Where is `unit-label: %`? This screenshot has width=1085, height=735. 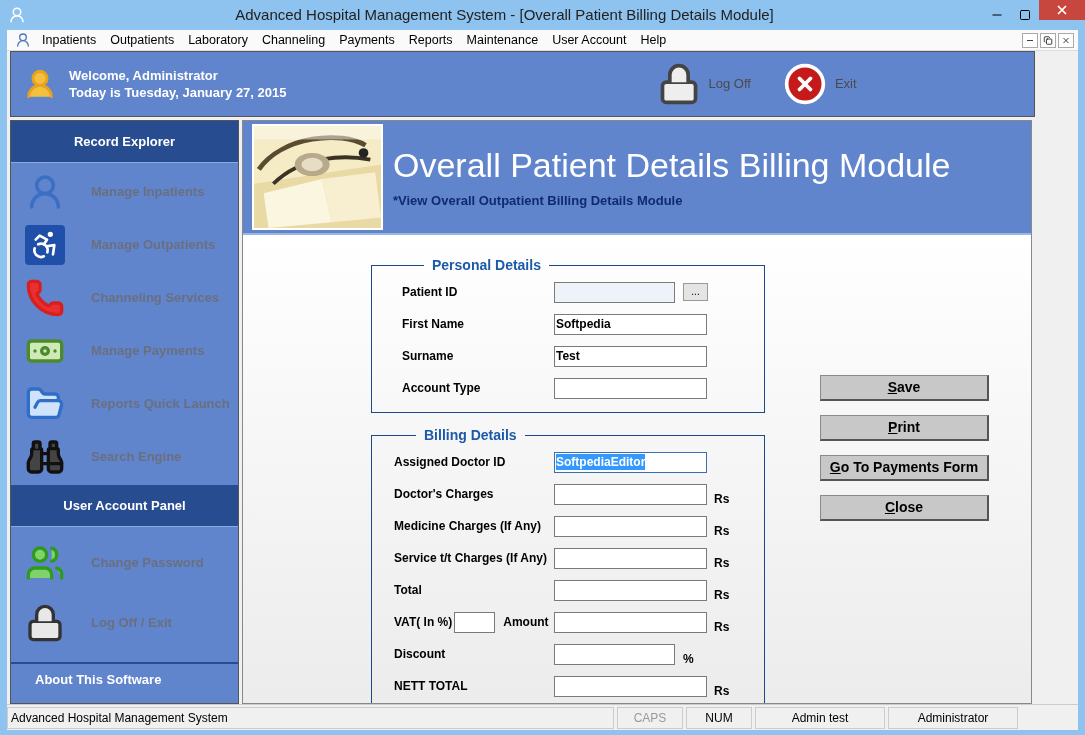
unit-label: % is located at coordinates (688, 659).